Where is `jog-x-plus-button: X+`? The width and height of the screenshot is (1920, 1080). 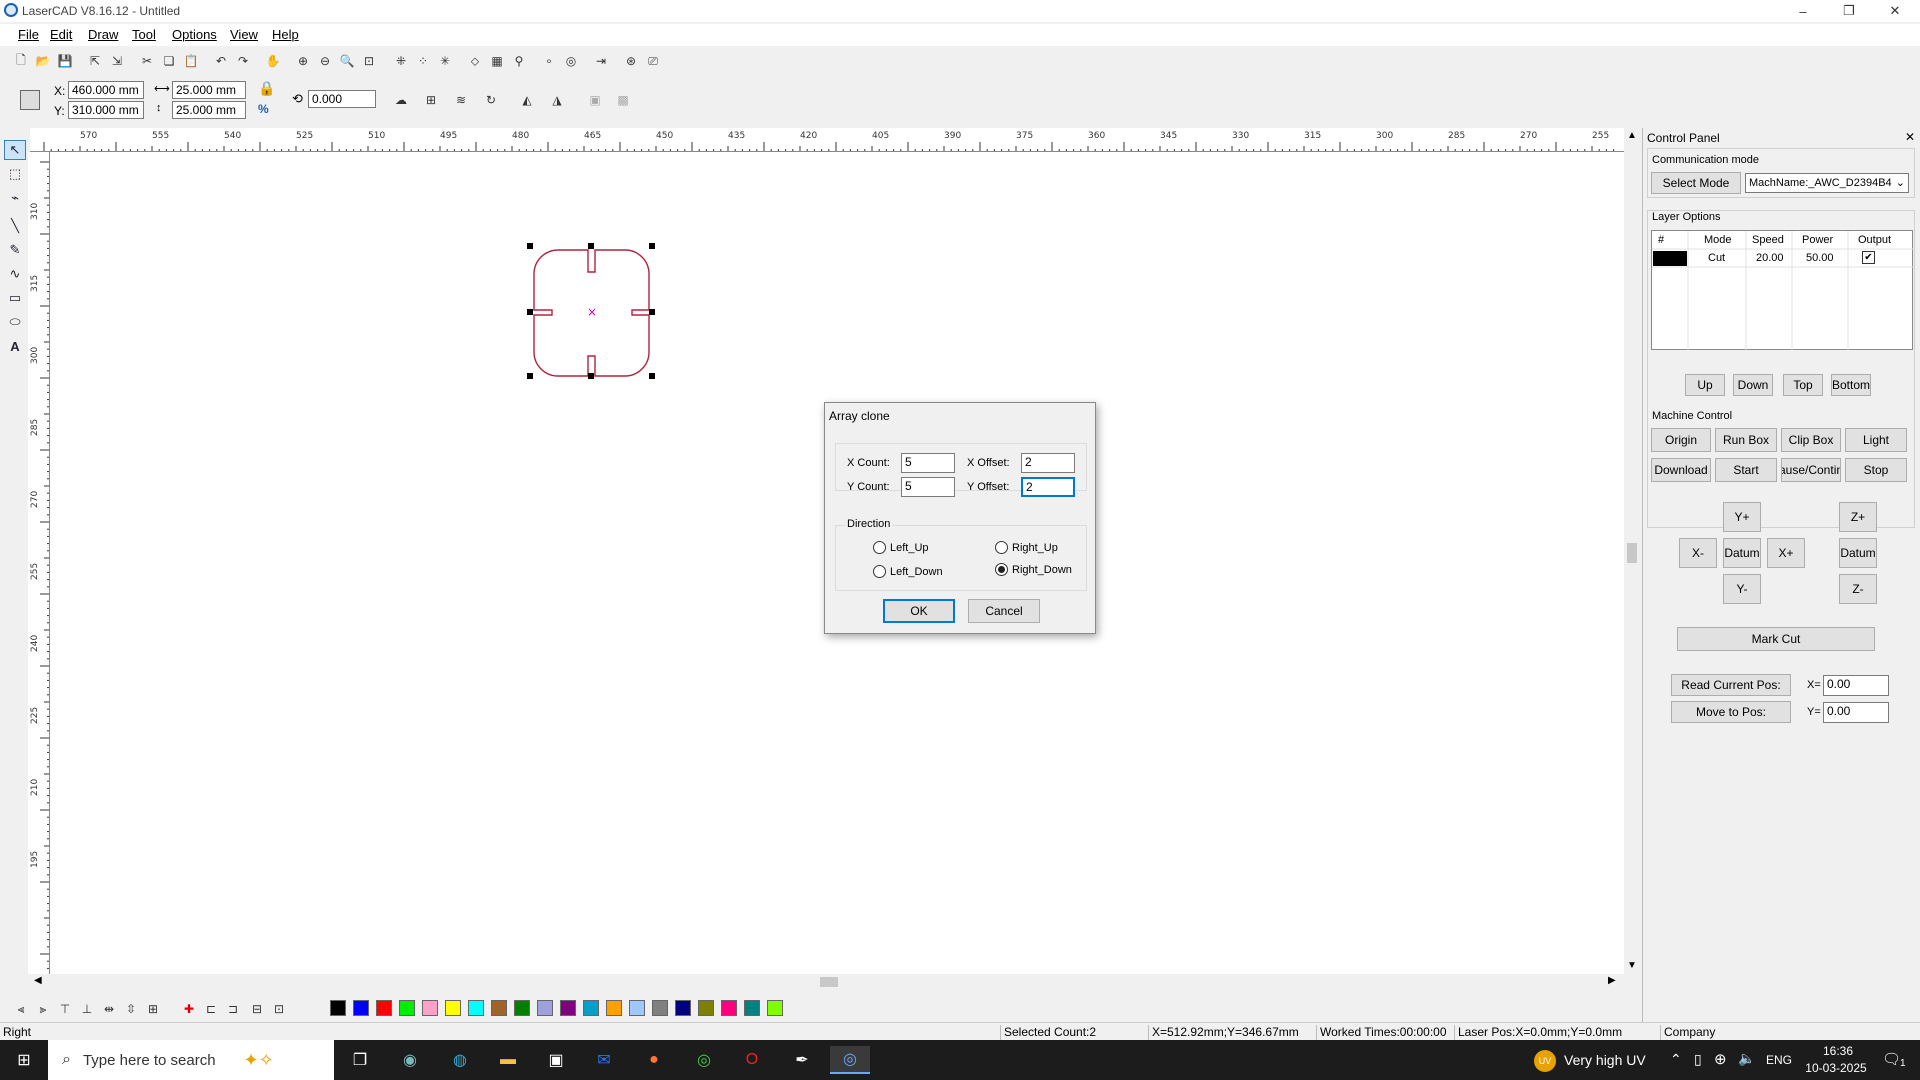 jog-x-plus-button: X+ is located at coordinates (1786, 553).